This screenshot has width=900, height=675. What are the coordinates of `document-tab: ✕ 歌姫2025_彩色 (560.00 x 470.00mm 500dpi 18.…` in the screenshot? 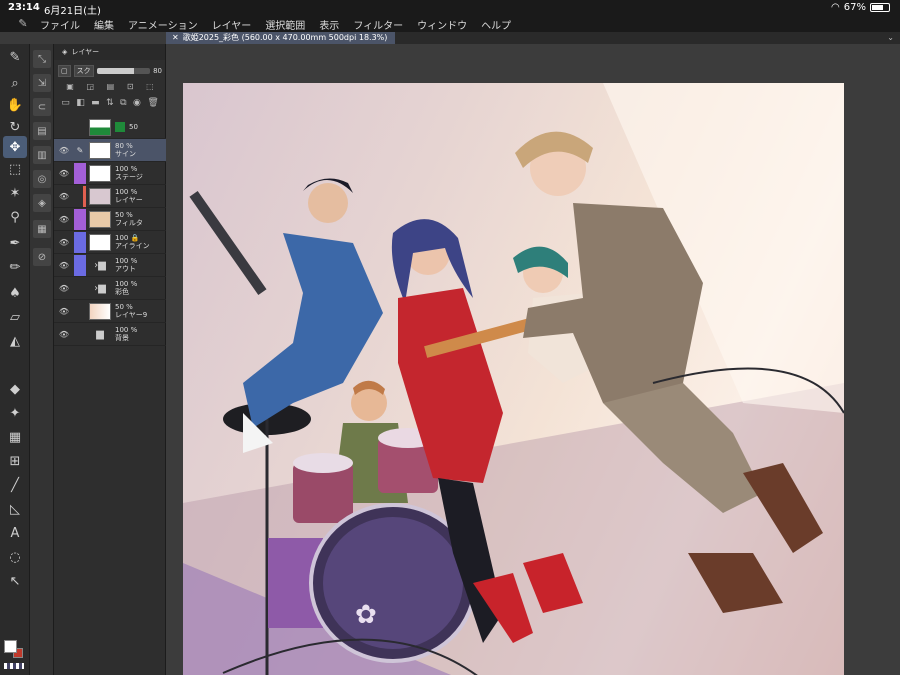 It's located at (281, 38).